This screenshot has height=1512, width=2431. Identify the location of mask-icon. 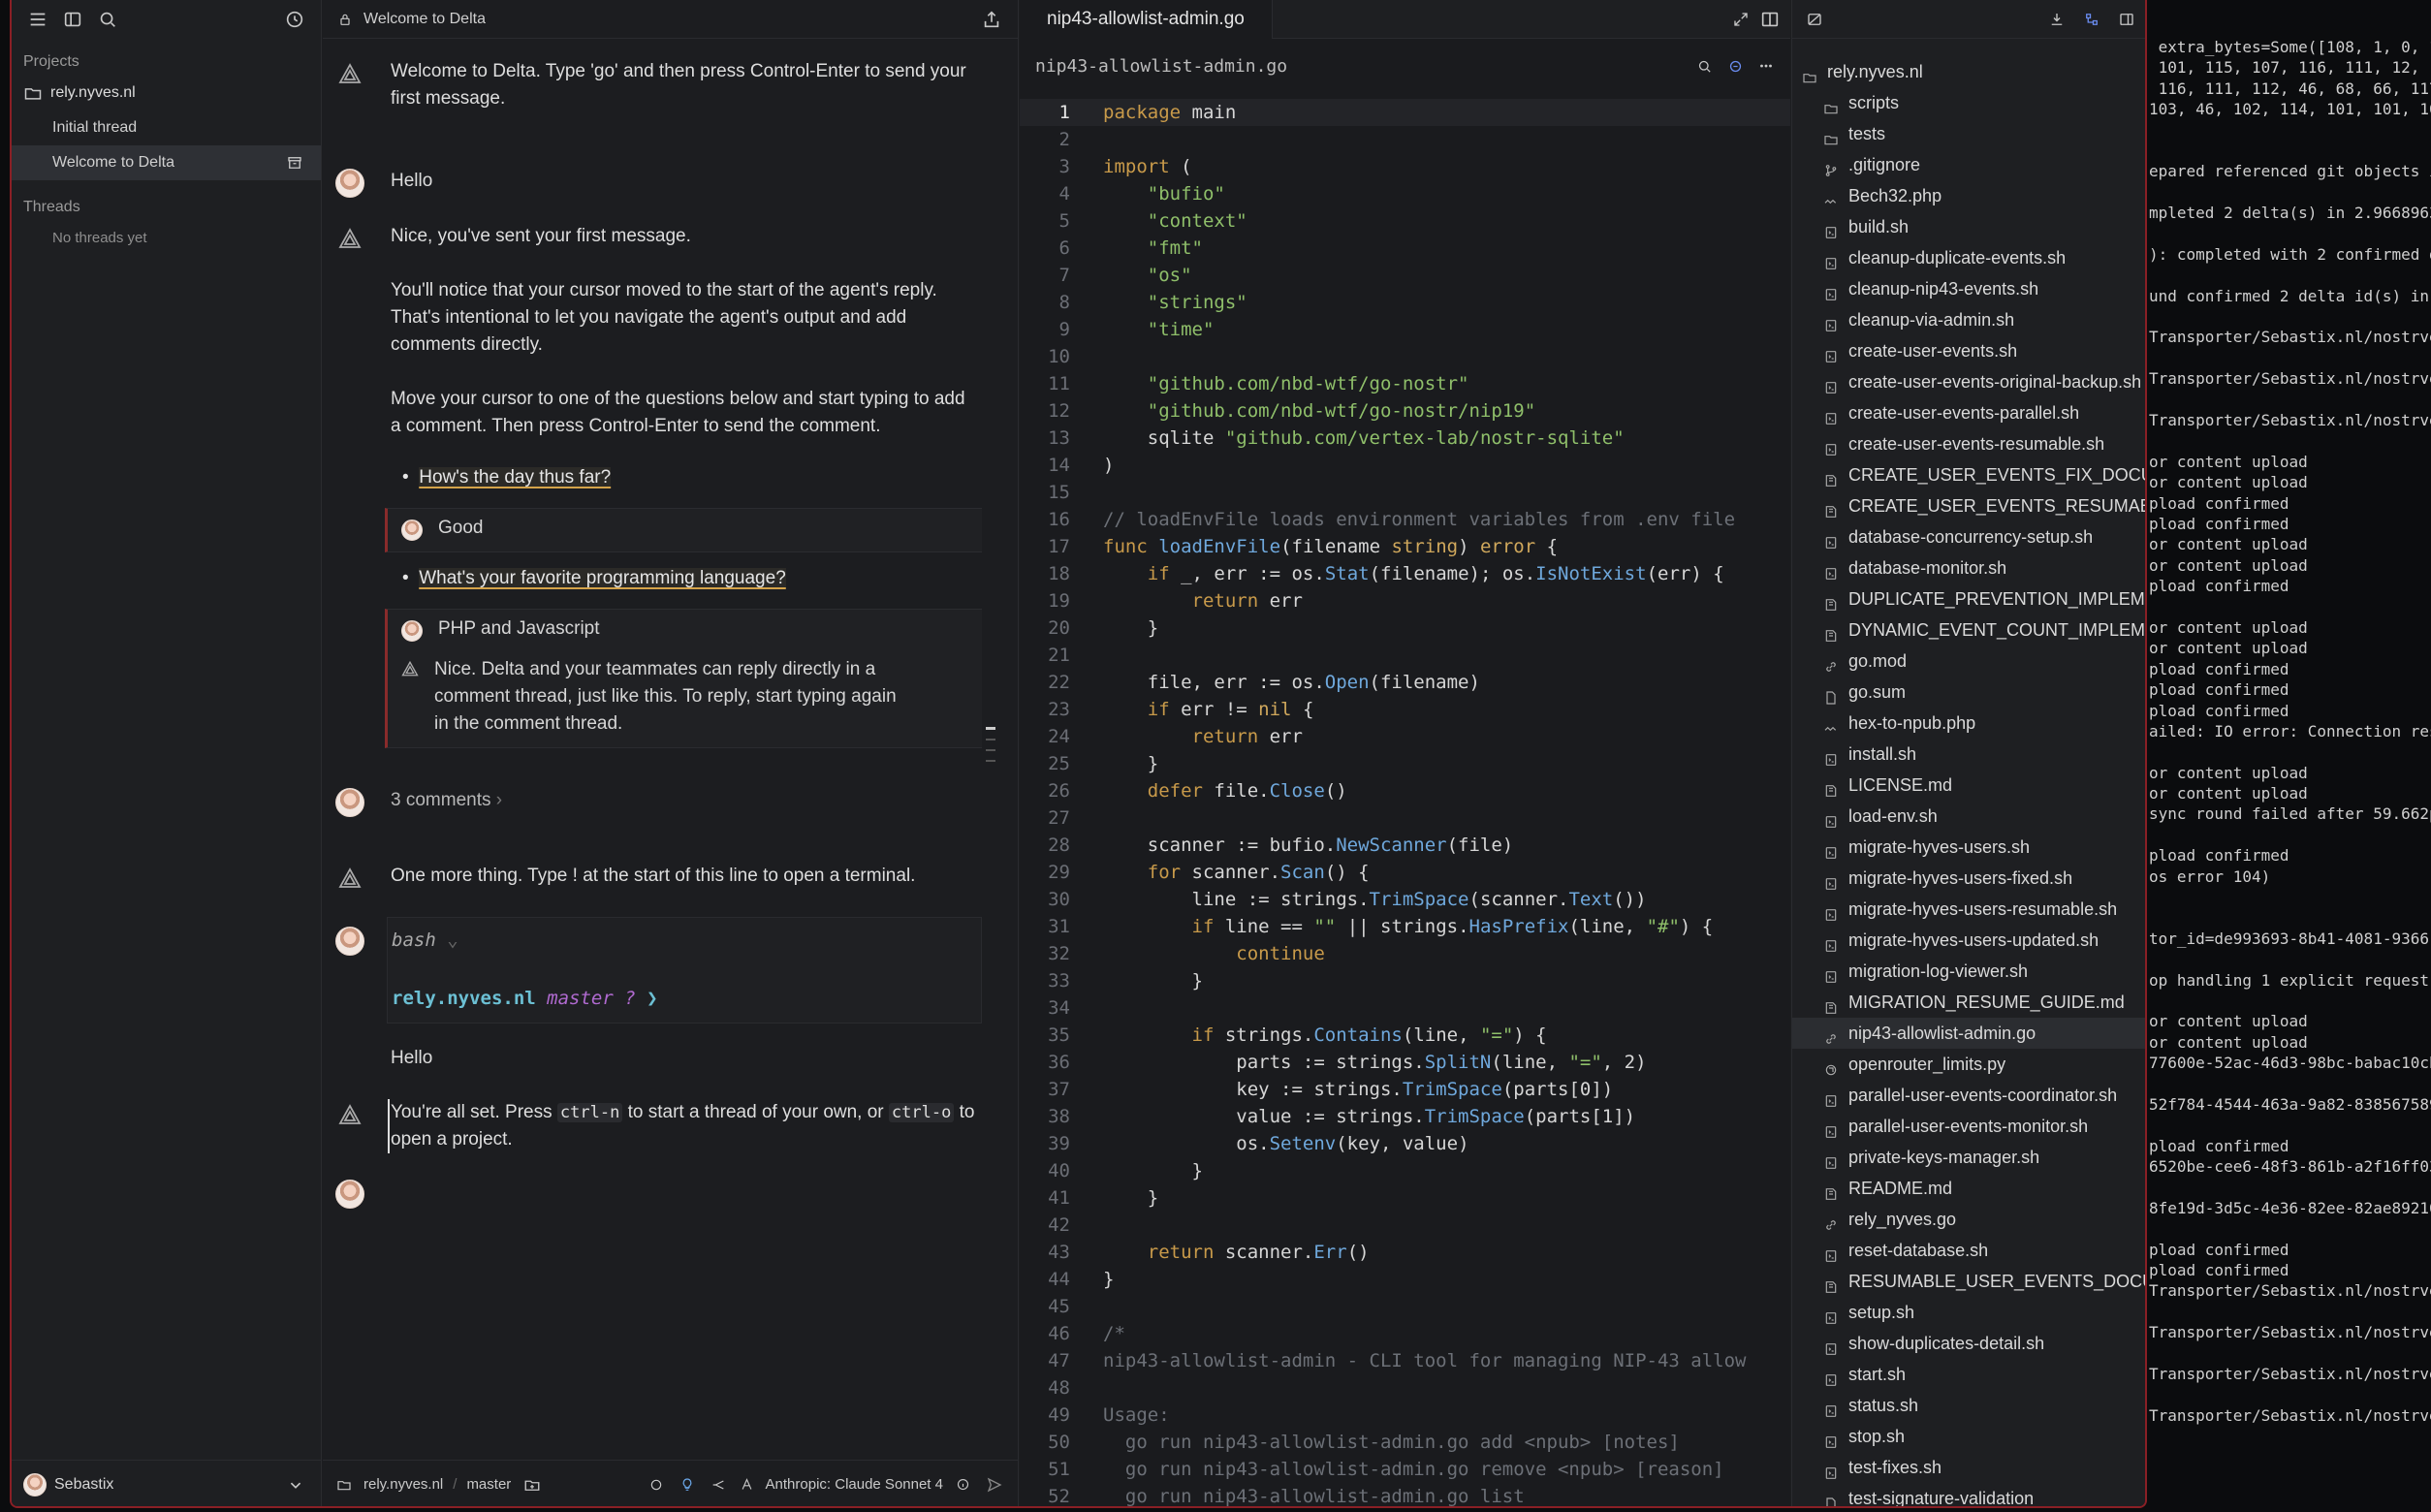
(1815, 19).